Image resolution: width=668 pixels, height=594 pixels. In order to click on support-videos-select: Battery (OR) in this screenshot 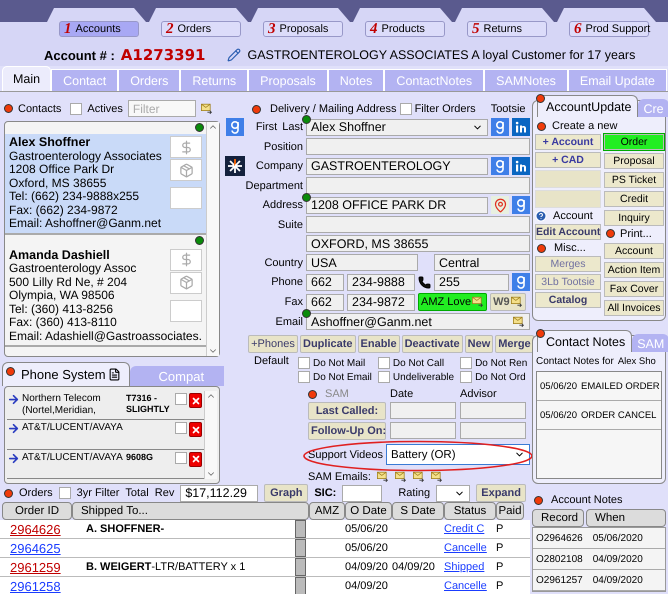, I will do `click(458, 454)`.